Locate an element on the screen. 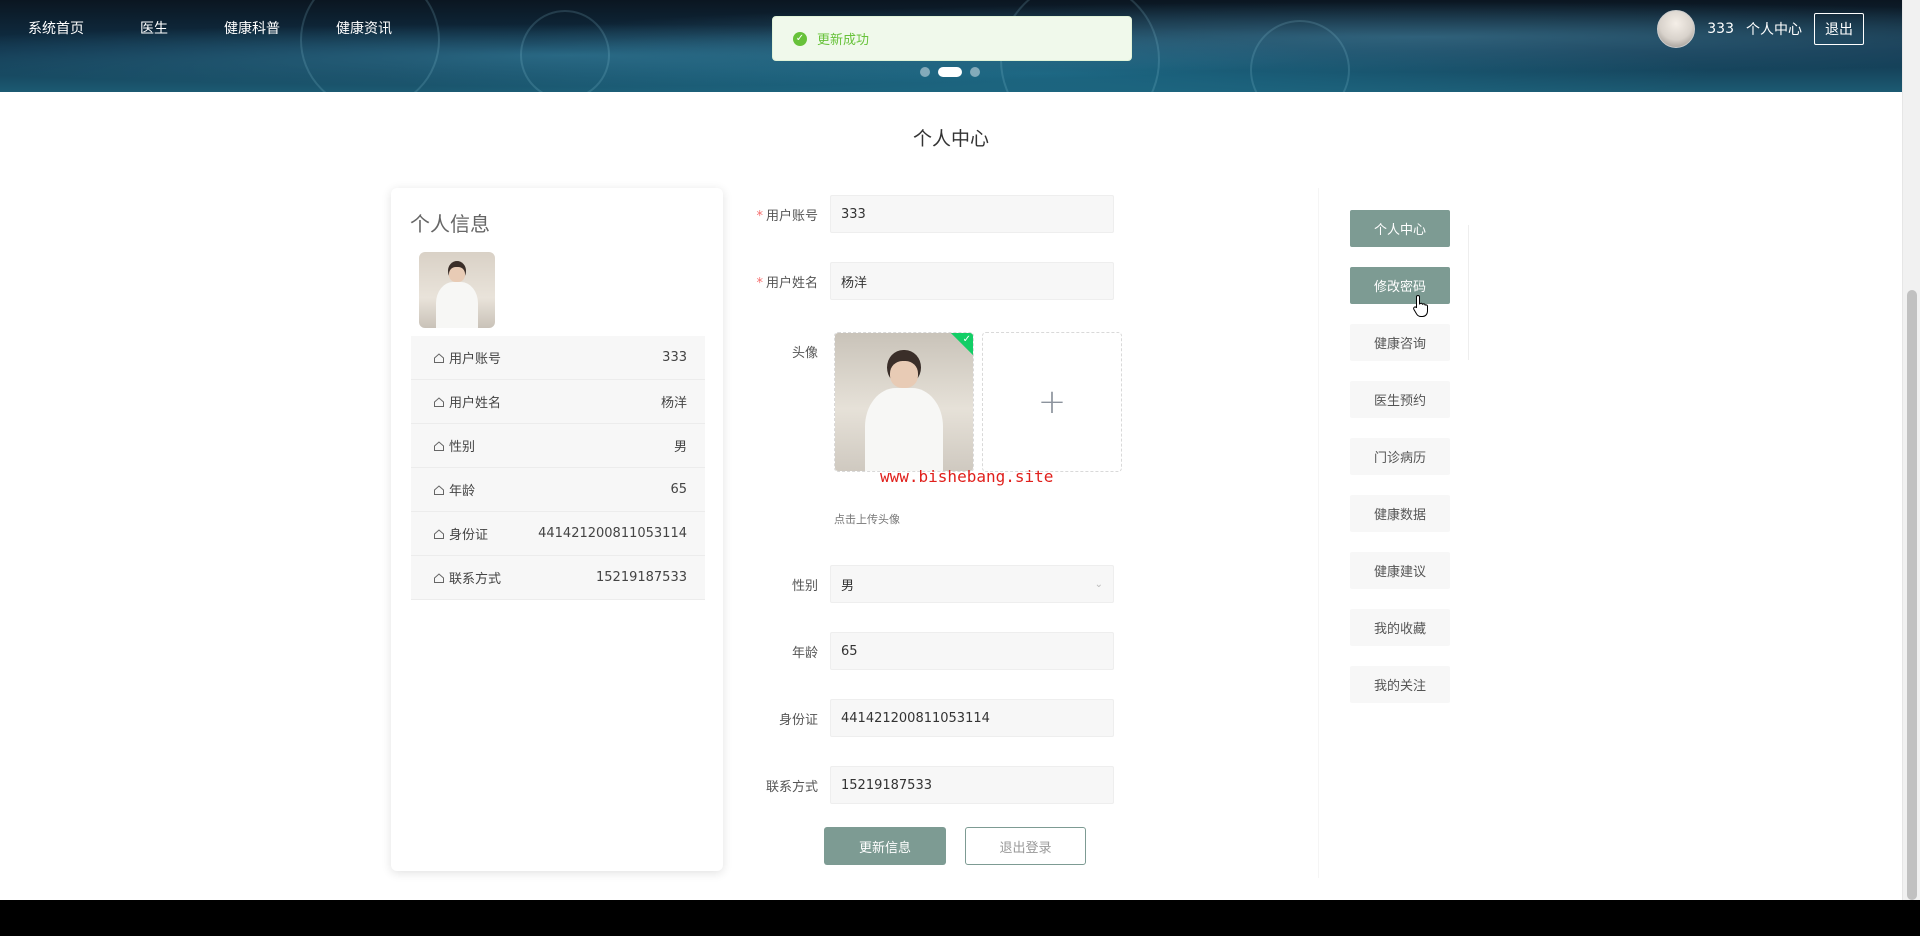  nav-item-health-news: 健康资讯 is located at coordinates (364, 28).